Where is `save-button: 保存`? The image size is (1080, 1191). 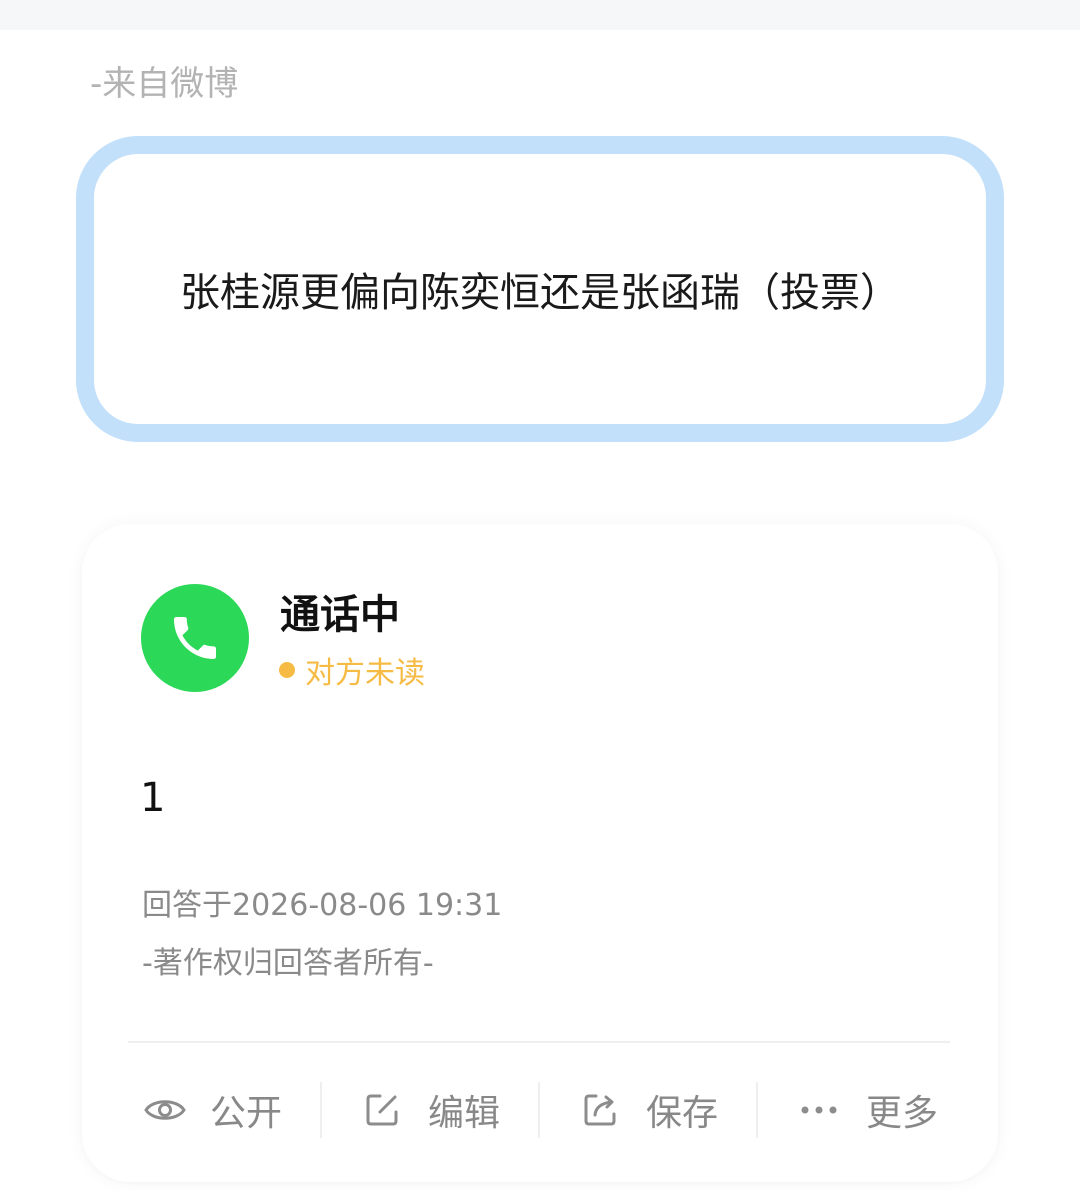 save-button: 保存 is located at coordinates (650, 1110).